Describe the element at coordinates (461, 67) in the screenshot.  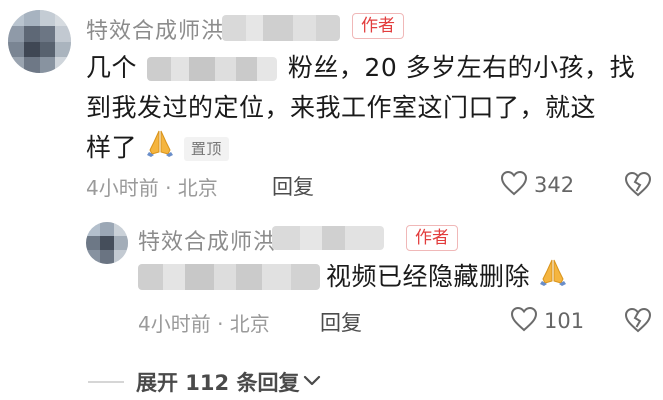
I see `comment-text-part-2: 粉丝，20 多岁左右的小孩，找` at that location.